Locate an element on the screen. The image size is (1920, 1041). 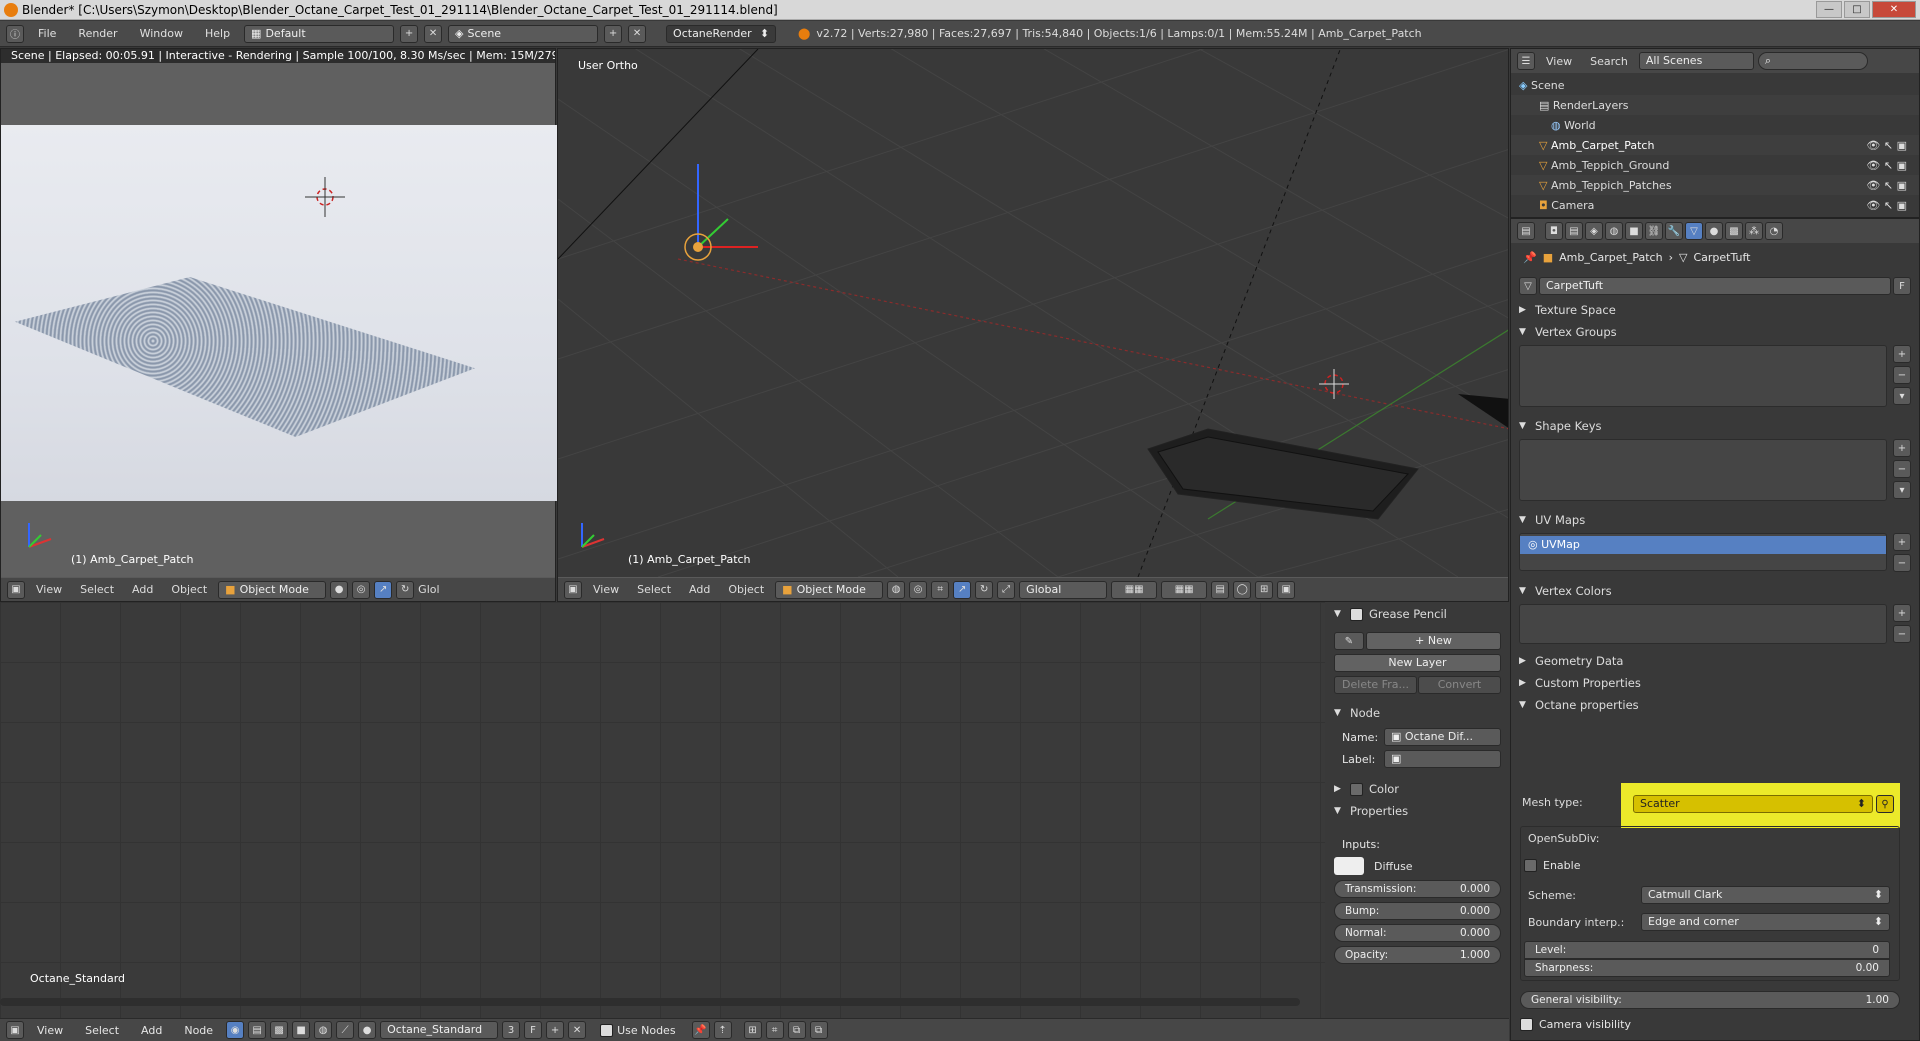
menu-view: View is located at coordinates (1559, 61).